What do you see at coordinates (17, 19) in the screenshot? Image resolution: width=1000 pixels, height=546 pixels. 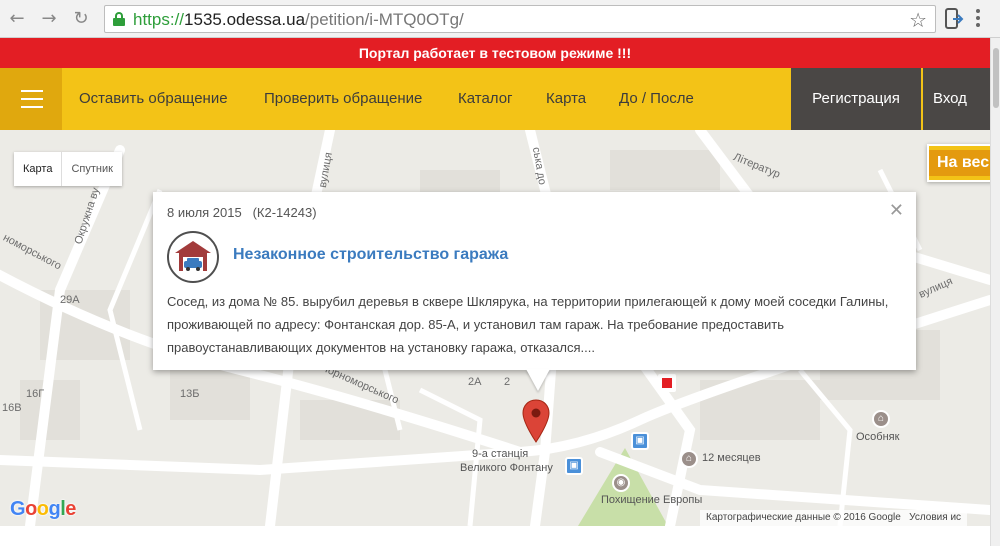 I see `back-icon: ←` at bounding box center [17, 19].